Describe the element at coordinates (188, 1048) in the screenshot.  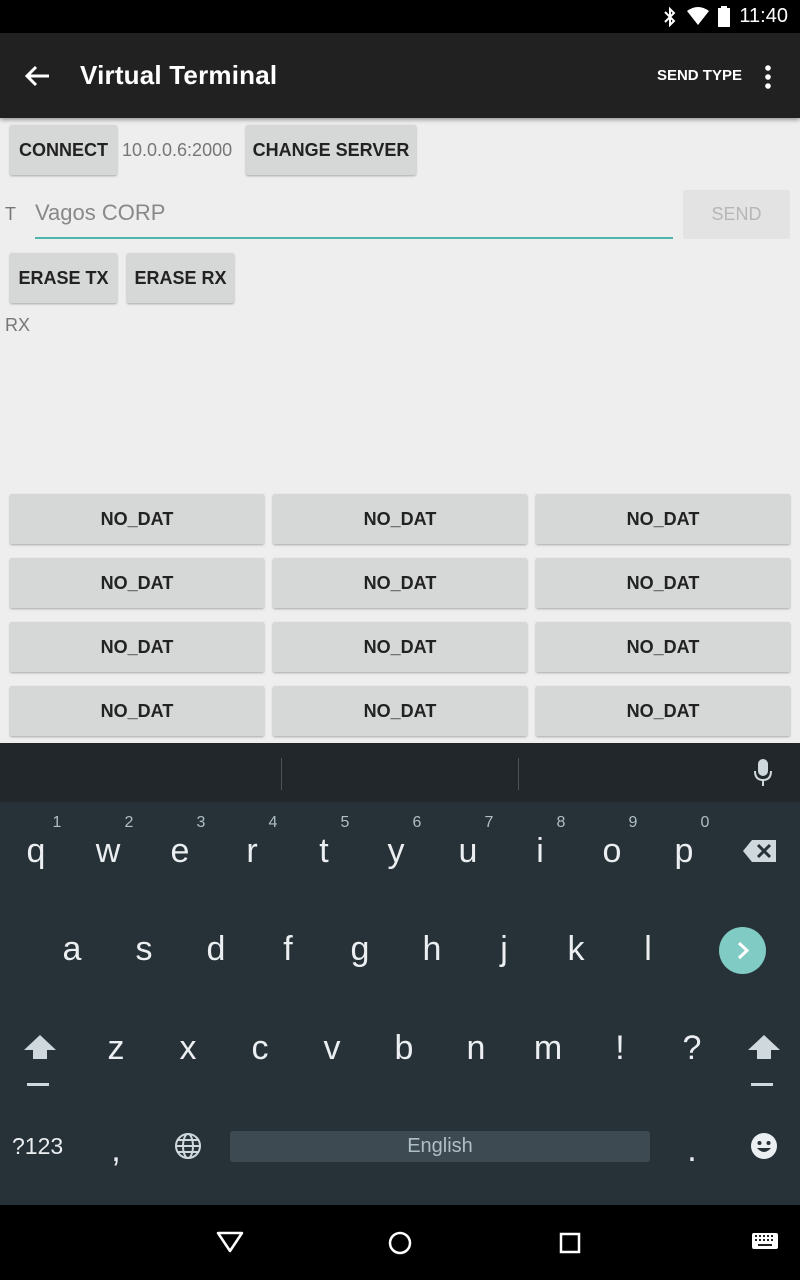
I see `key-x: x` at that location.